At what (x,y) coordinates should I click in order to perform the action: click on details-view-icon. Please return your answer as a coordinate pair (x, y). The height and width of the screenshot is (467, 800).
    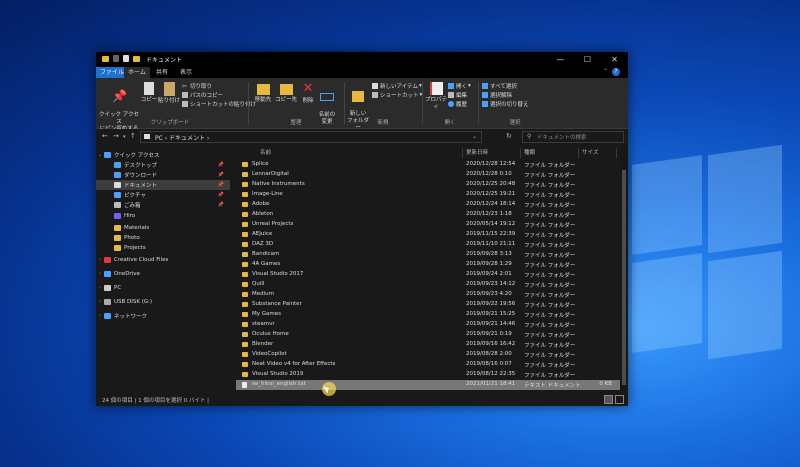
    Looking at the image, I should click on (608, 399).